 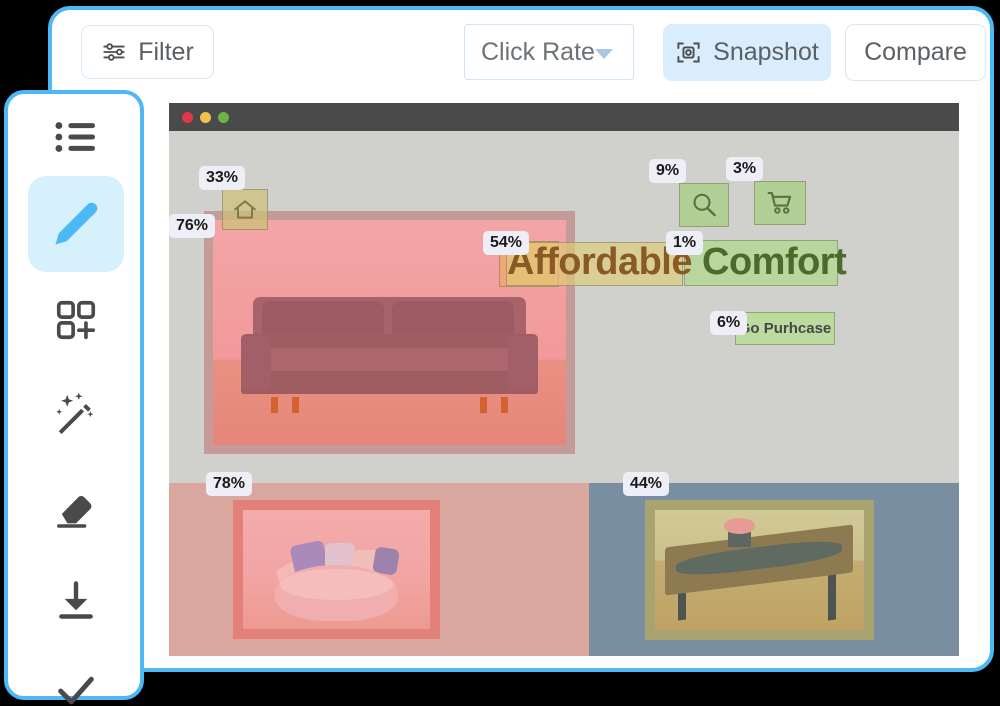 I want to click on cta-label: Go Purhcase, so click(x=785, y=328).